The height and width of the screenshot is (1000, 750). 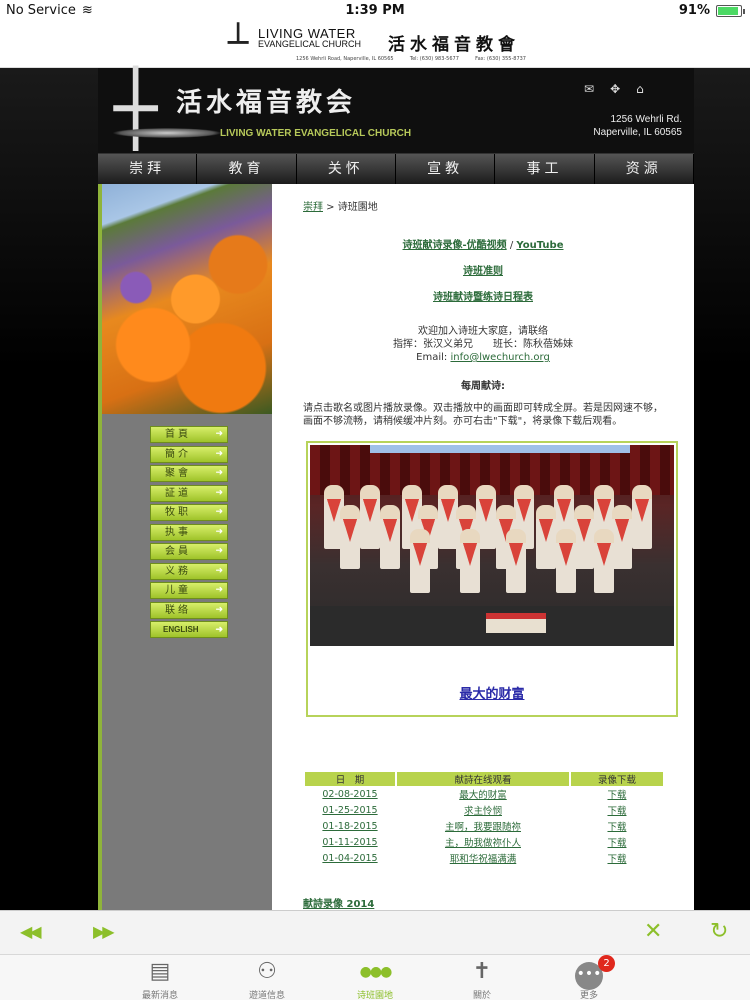 I want to click on tab-choir: ●●● 诗班園地, so click(x=375, y=977).